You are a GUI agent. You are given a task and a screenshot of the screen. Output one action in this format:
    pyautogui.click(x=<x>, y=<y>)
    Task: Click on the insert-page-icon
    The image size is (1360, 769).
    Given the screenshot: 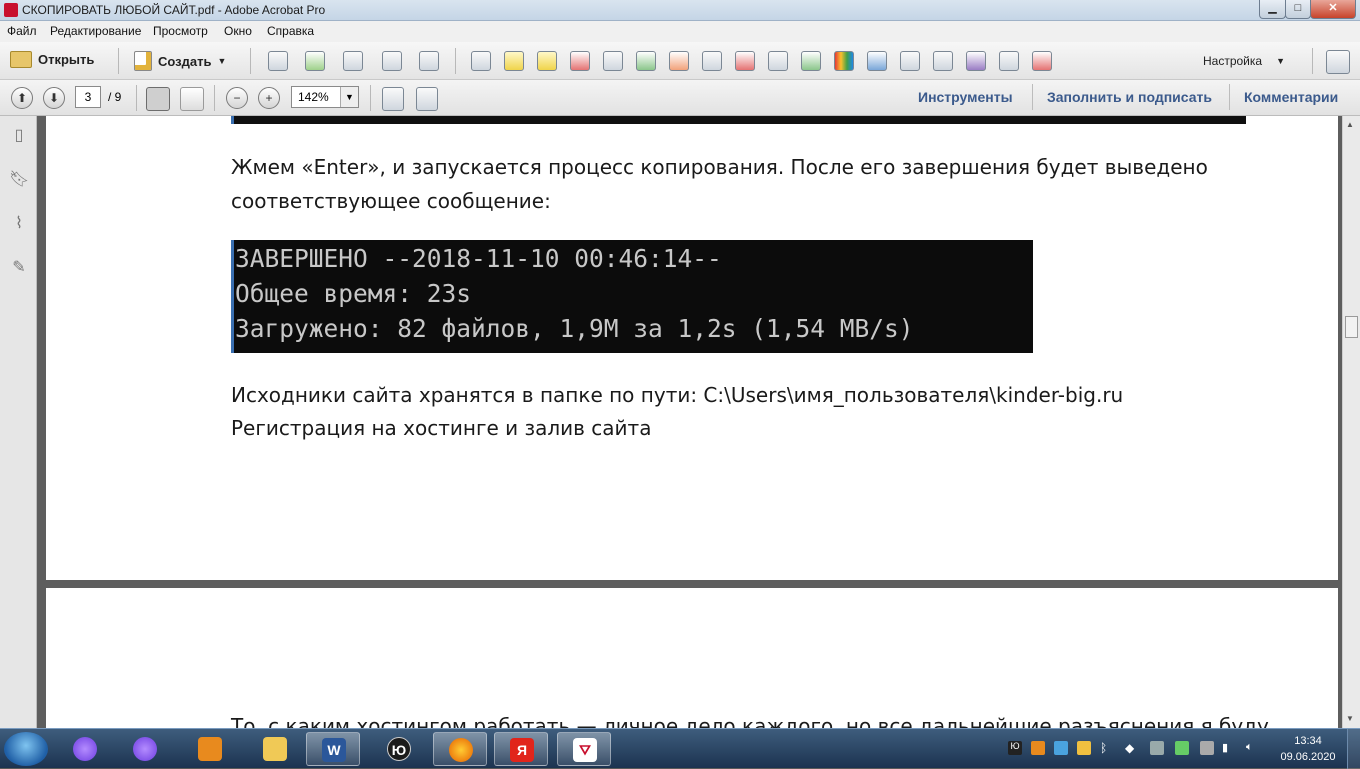 What is the action you would take?
    pyautogui.click(x=613, y=61)
    